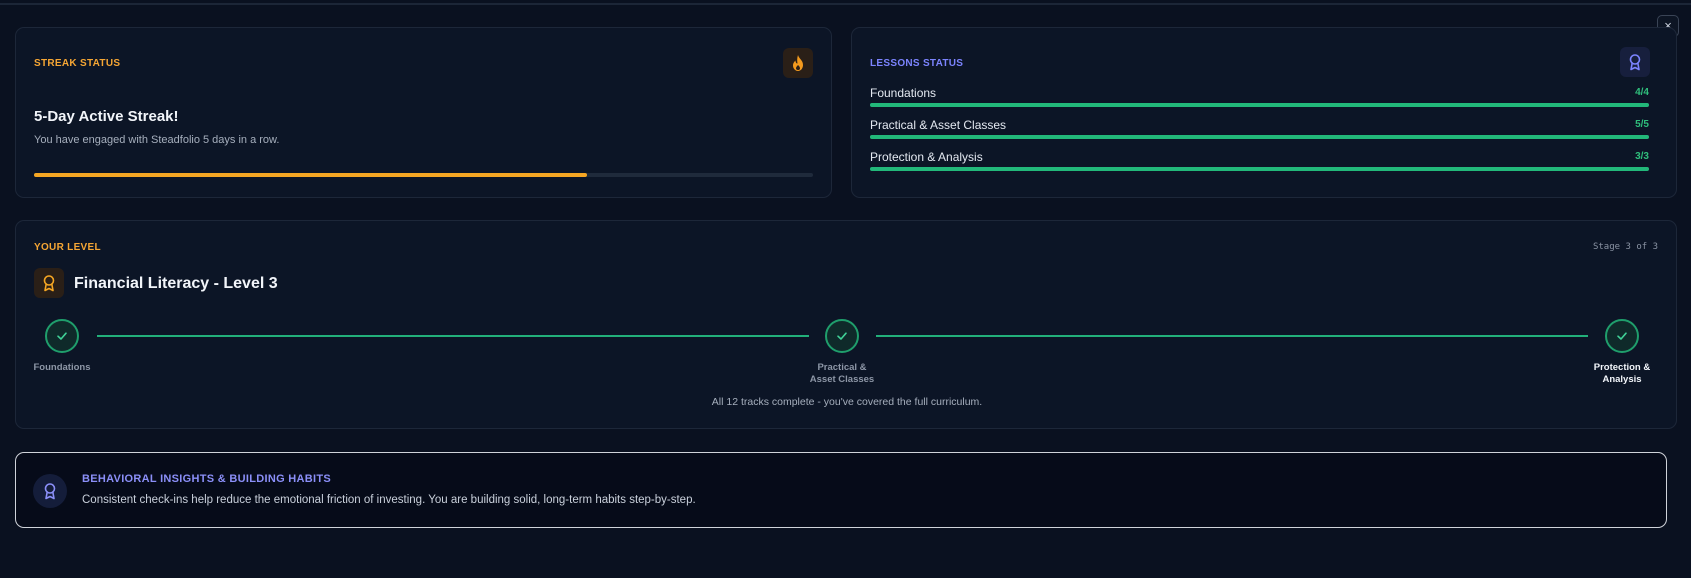 This screenshot has height=578, width=1691. Describe the element at coordinates (77, 63) in the screenshot. I see `streak-status-label: STREAK STATUS` at that location.